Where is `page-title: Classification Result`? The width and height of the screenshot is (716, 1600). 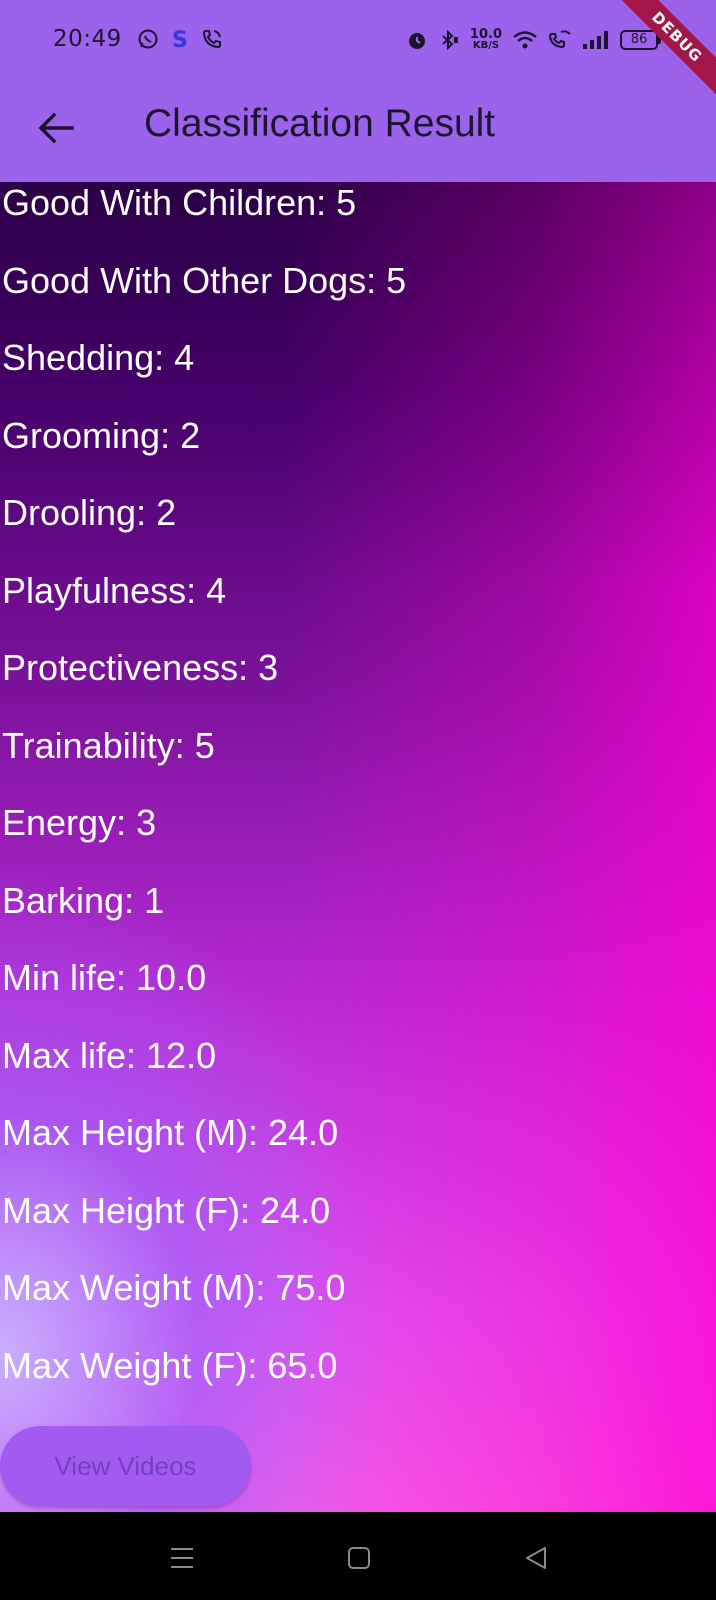
page-title: Classification Result is located at coordinates (320, 123).